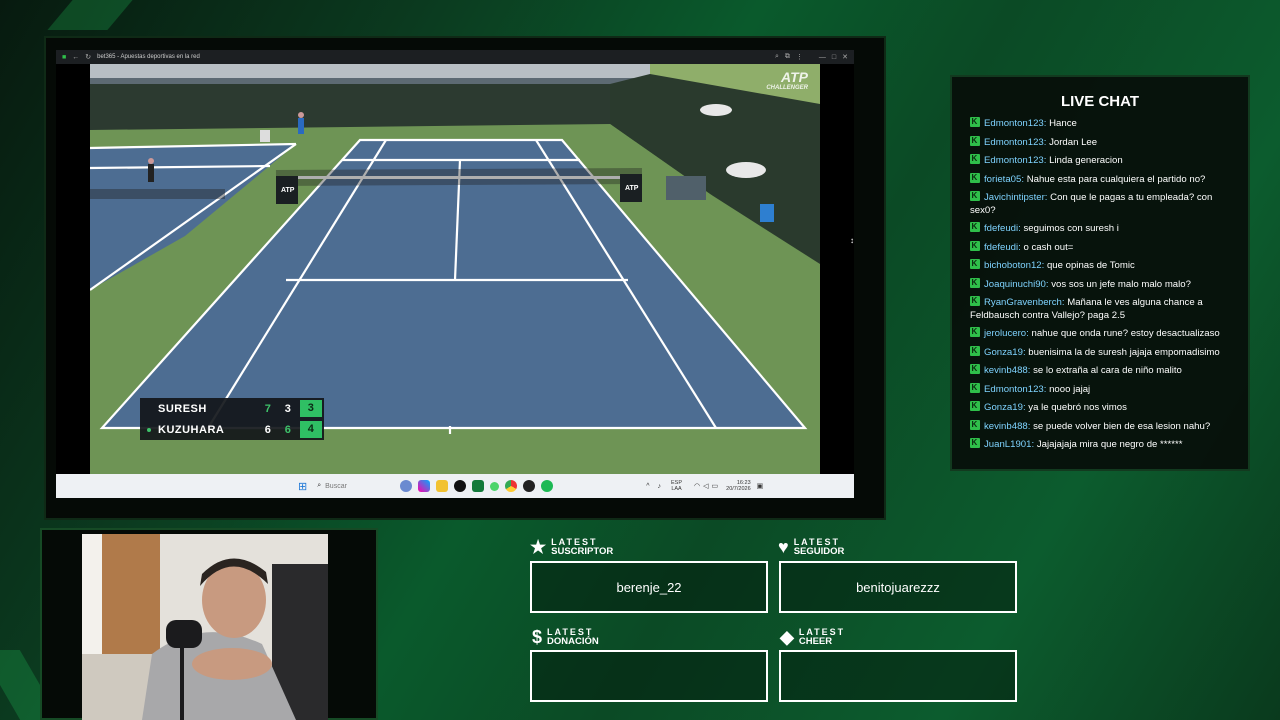 This screenshot has width=1280, height=720. What do you see at coordinates (573, 641) in the screenshot?
I see `donation-label: DONACIÓN` at bounding box center [573, 641].